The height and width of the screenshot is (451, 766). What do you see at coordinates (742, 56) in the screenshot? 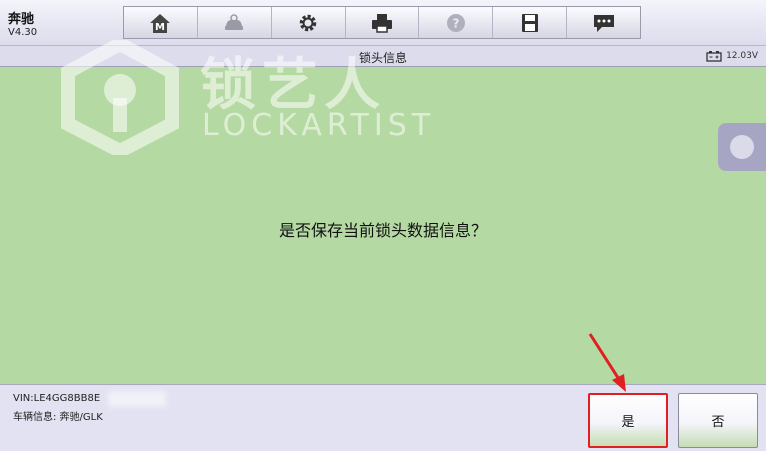
I see `voltage-readout: 12.03V` at bounding box center [742, 56].